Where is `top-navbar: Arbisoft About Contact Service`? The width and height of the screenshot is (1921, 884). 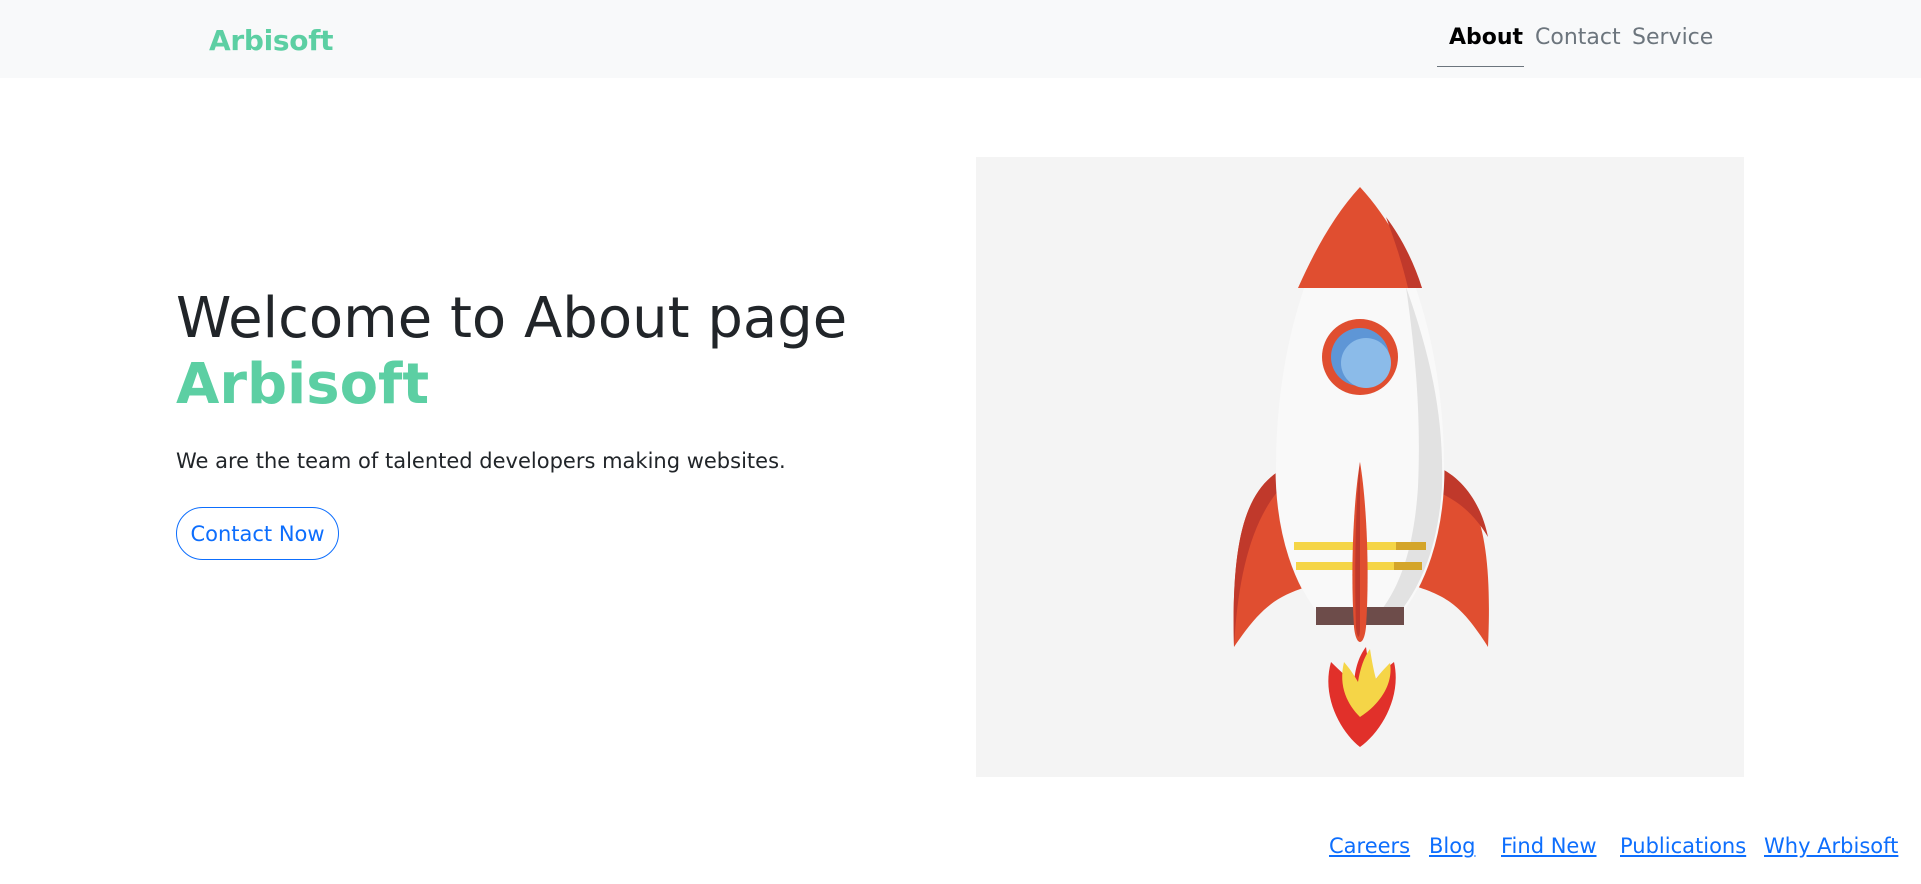
top-navbar: Arbisoft About Contact Service is located at coordinates (960, 39).